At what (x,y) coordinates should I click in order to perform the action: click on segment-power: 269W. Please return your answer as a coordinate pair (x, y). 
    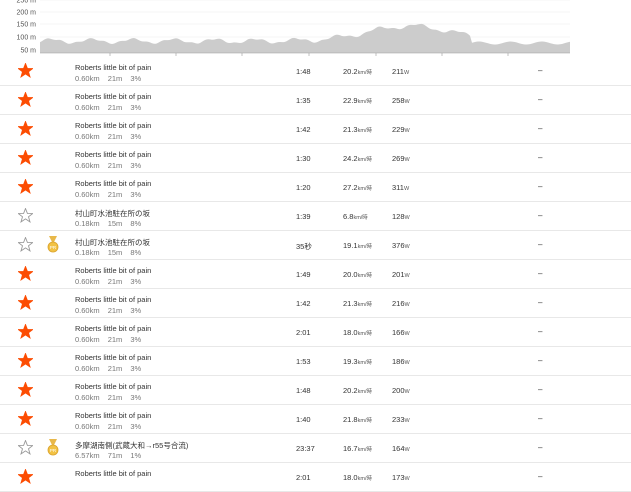
    Looking at the image, I should click on (401, 158).